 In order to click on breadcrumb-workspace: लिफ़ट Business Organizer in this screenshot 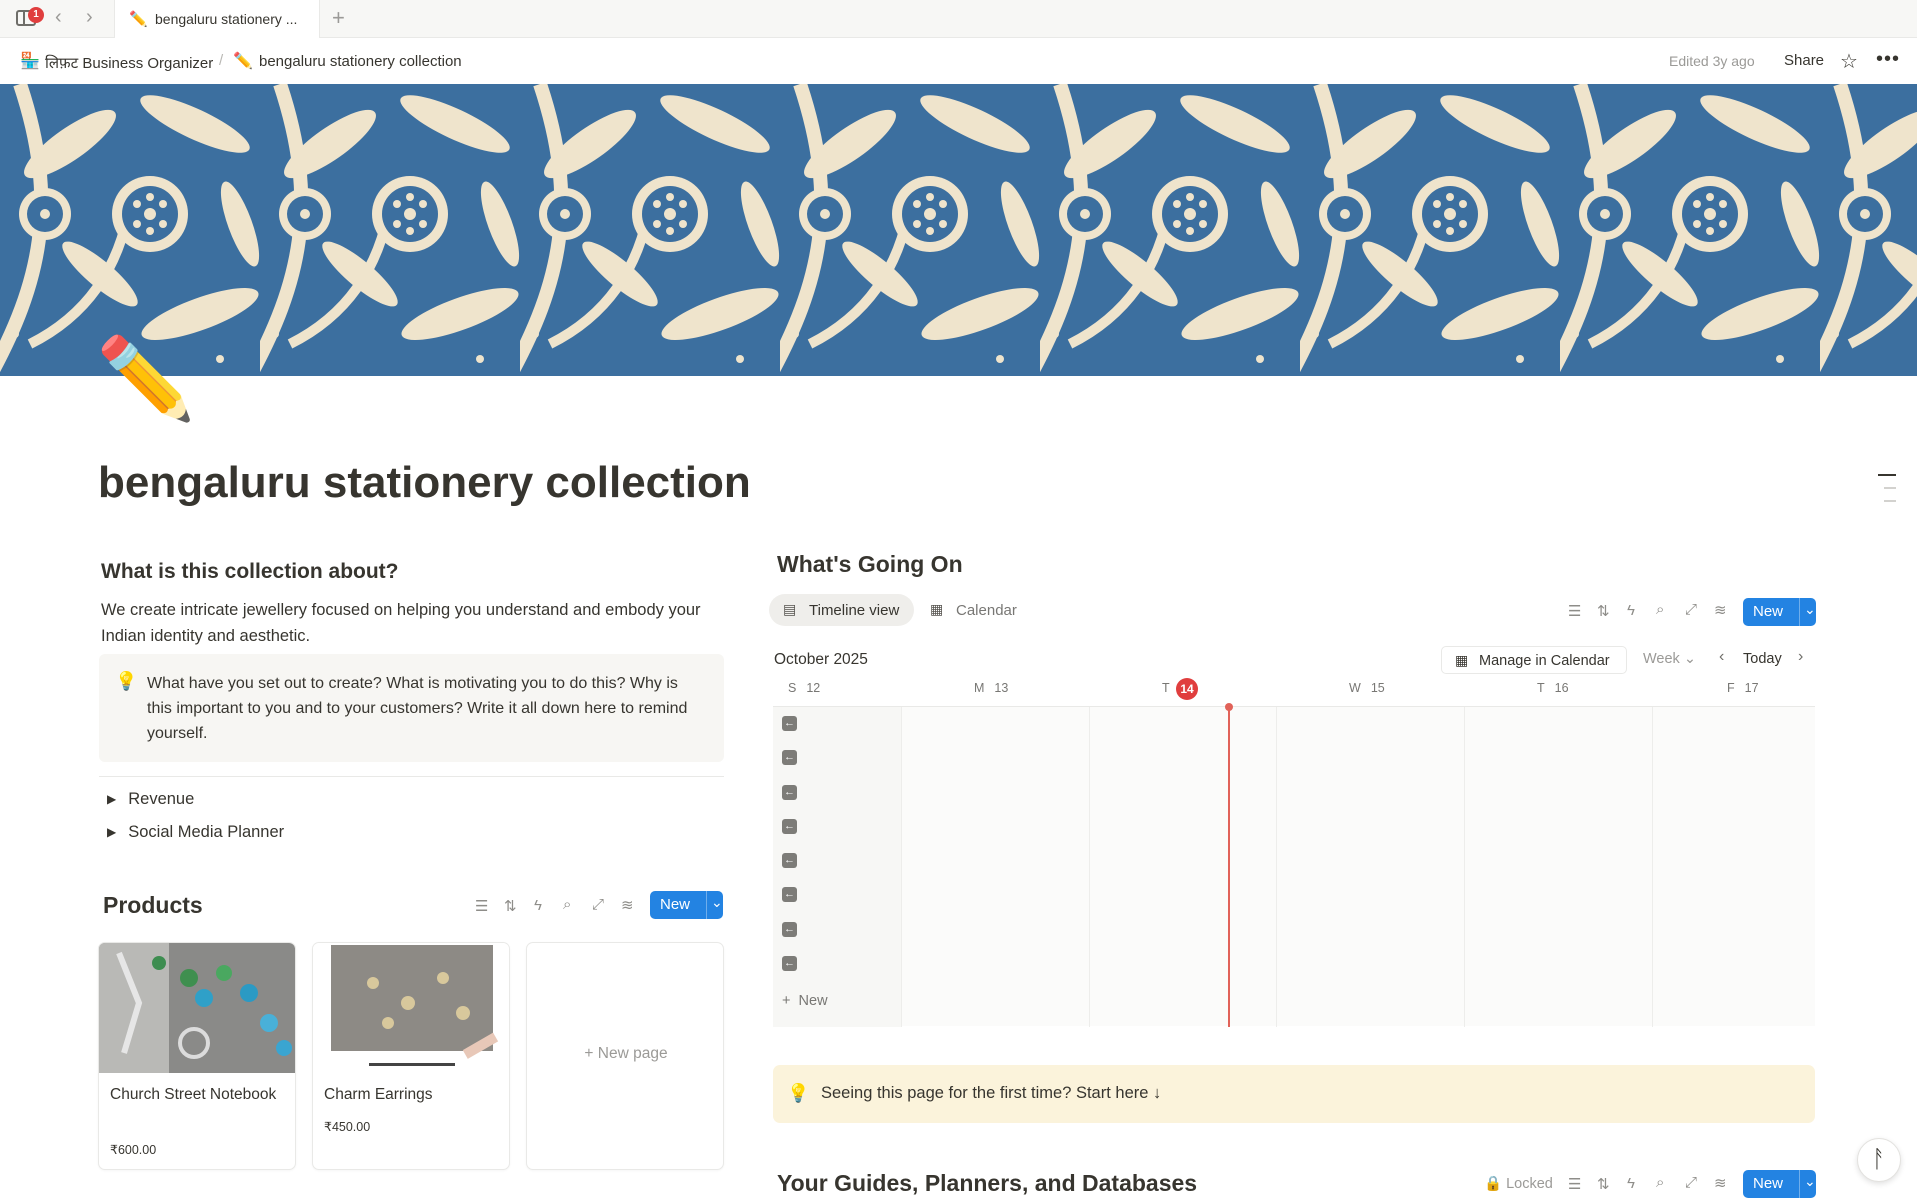, I will do `click(129, 63)`.